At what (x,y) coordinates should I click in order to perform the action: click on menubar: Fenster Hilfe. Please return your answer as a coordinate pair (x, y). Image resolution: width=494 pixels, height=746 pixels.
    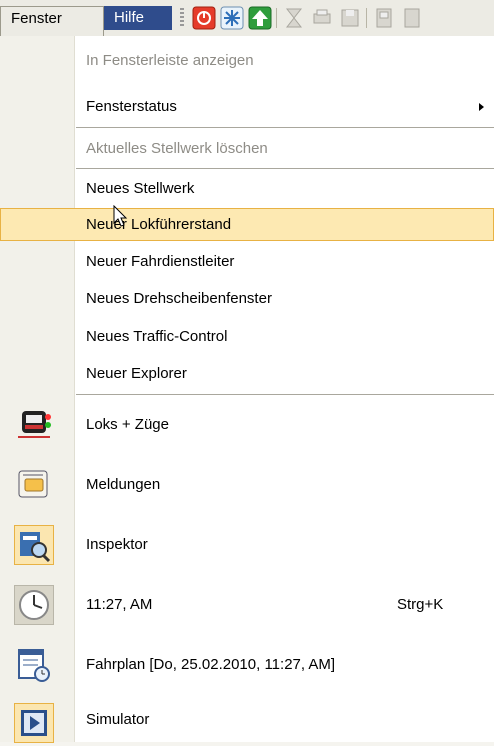
    Looking at the image, I should click on (247, 18).